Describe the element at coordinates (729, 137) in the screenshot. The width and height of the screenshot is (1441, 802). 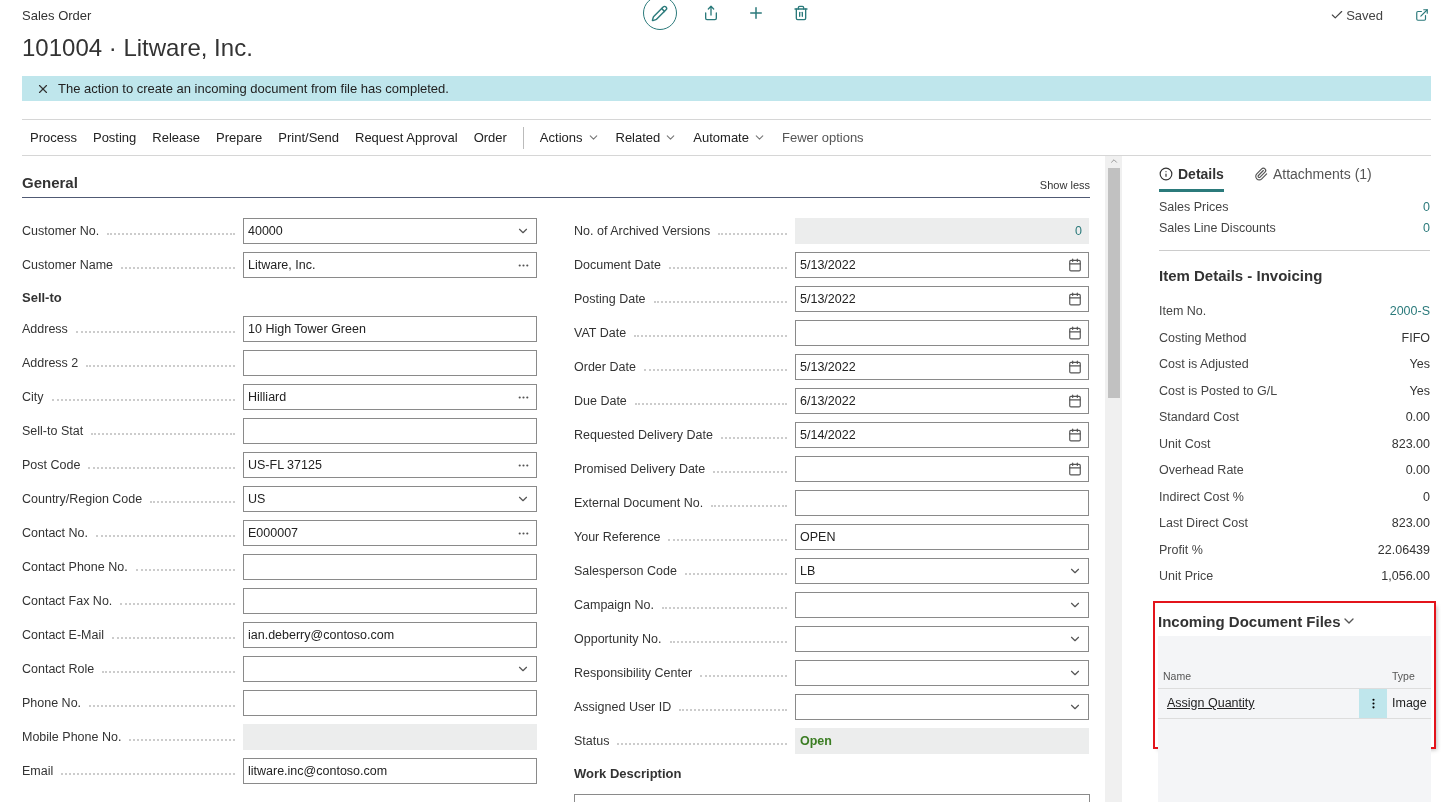
I see `action-dropdown: Automate` at that location.